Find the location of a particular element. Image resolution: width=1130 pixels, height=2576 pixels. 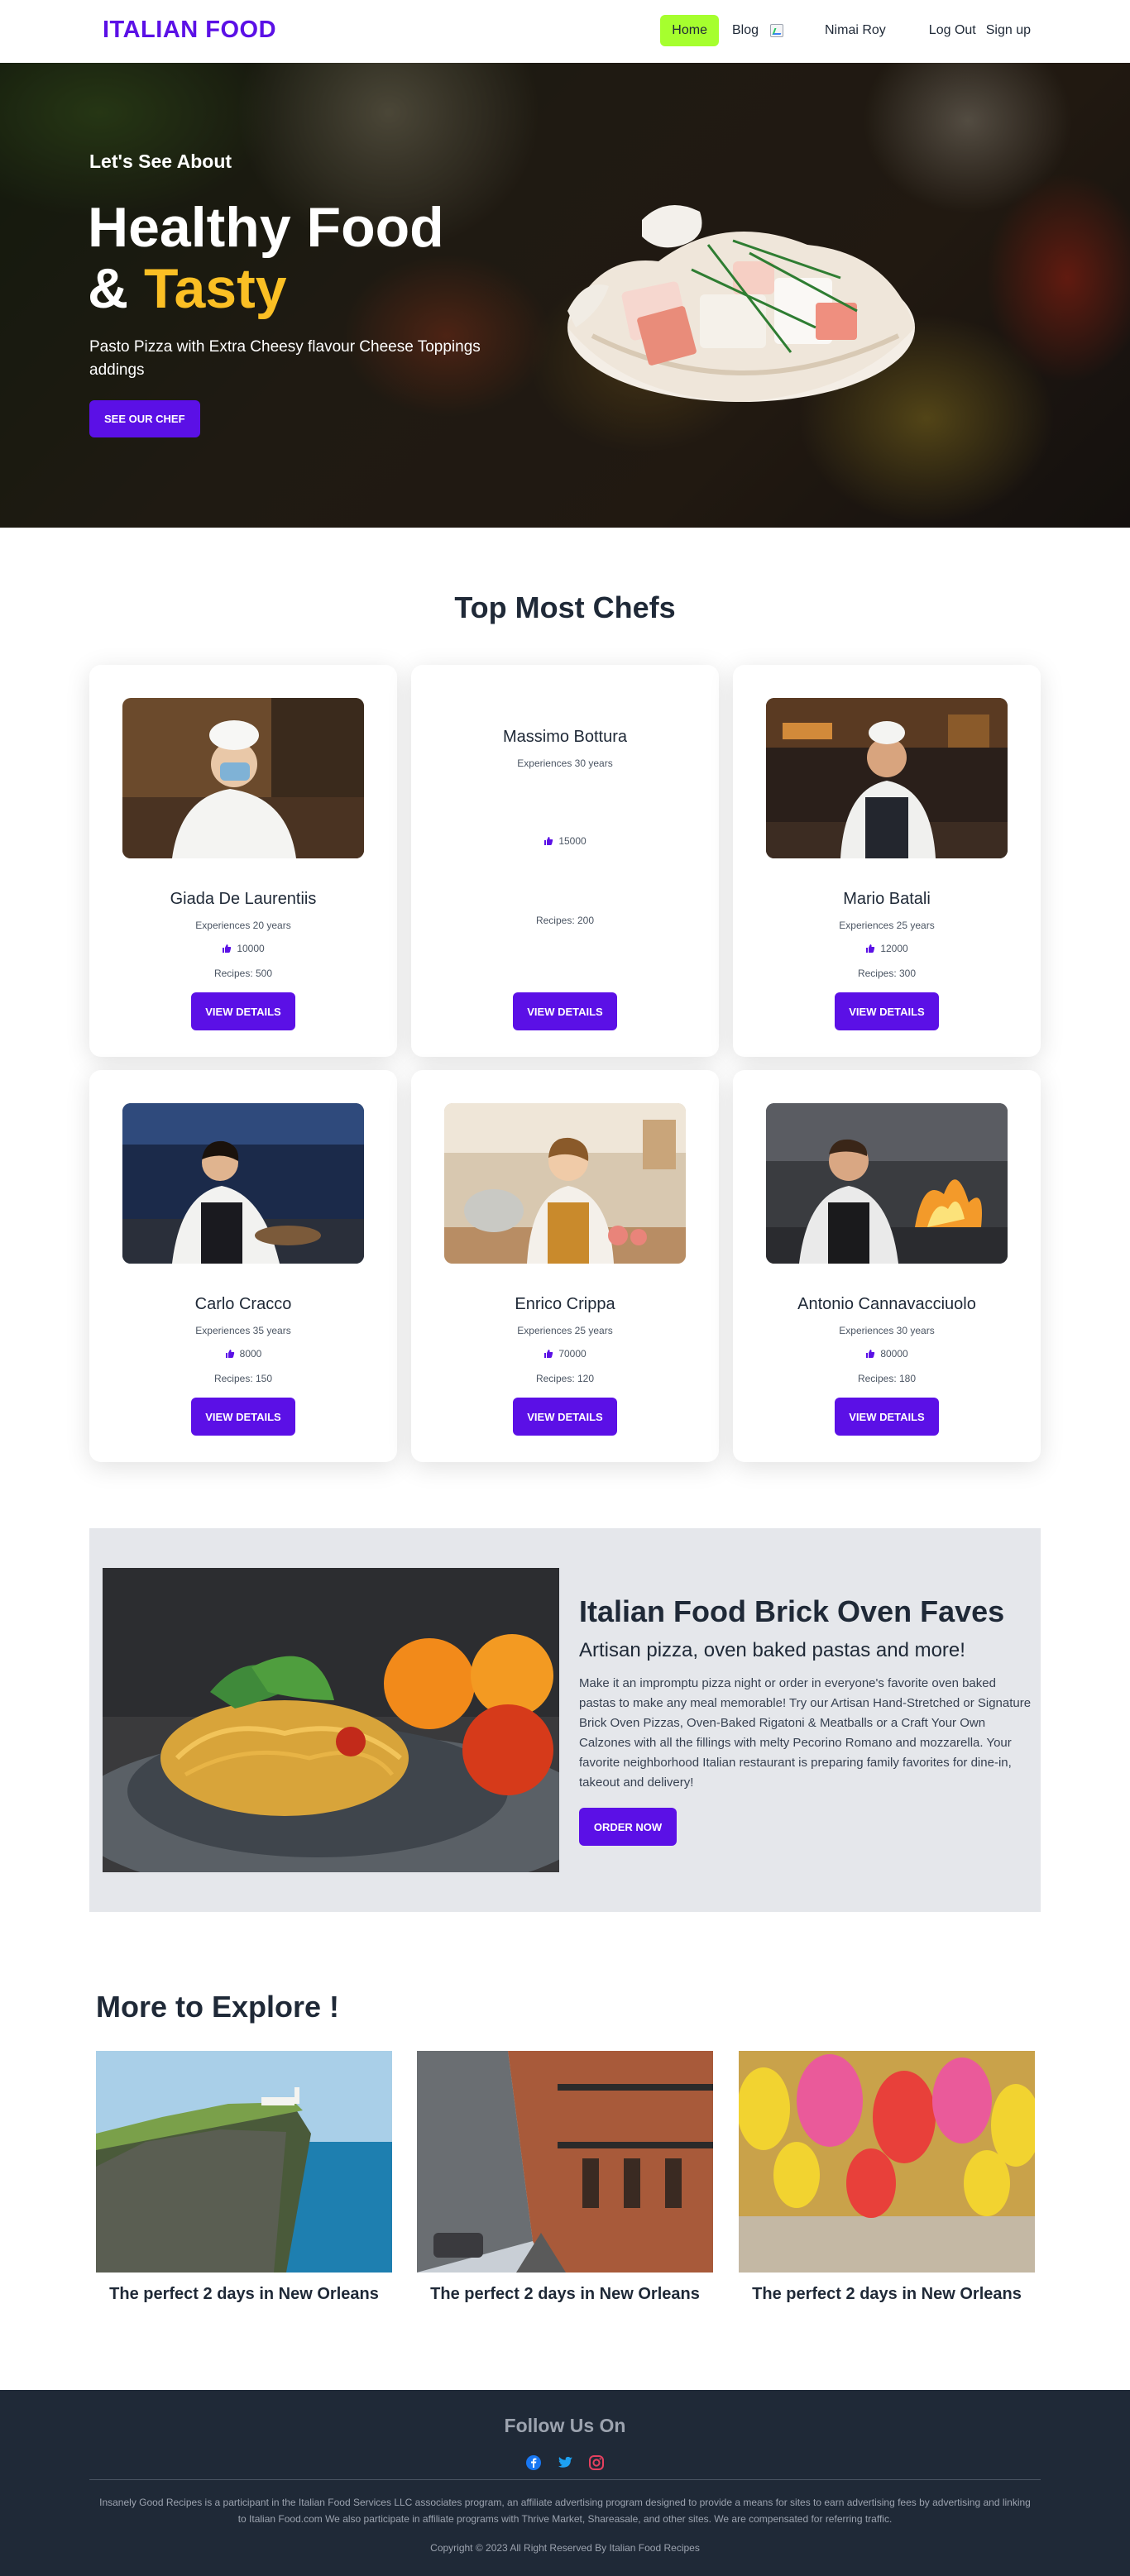

chef-likes: 70000 is located at coordinates (565, 1354).